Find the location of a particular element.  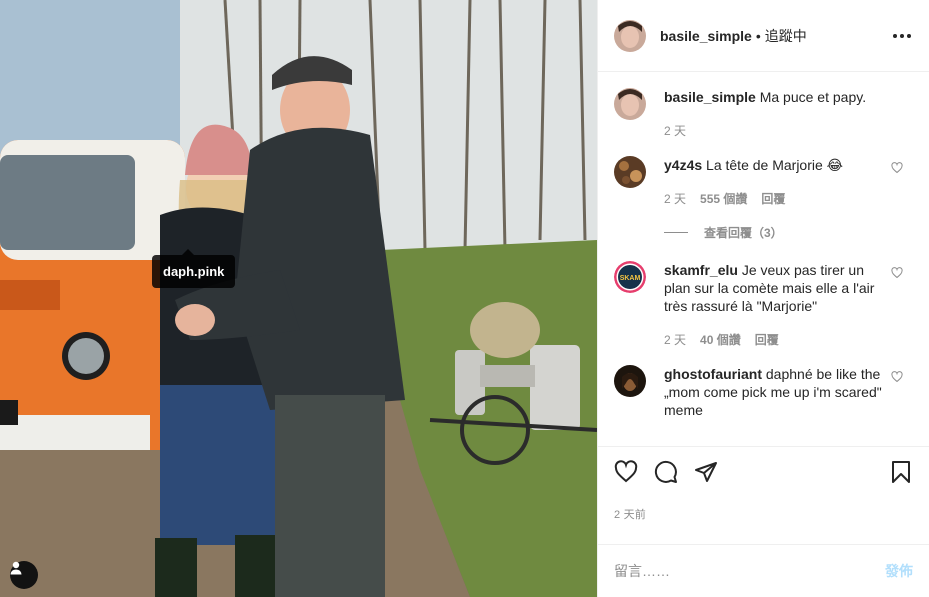

avatar: SKAM is located at coordinates (630, 277).